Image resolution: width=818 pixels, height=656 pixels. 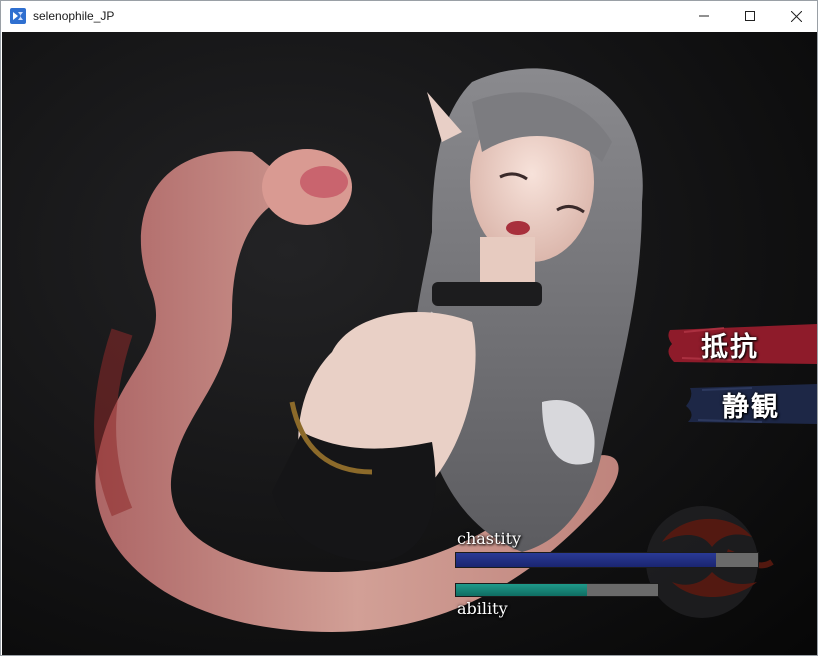 I want to click on chastity-bar-fill, so click(x=586, y=560).